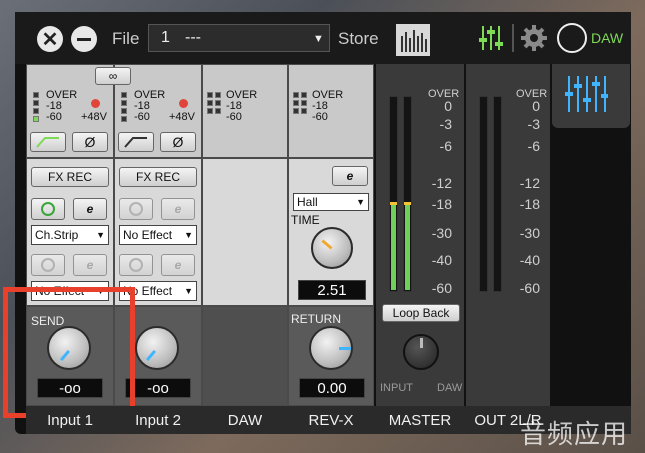  I want to click on out-meter-right, so click(497, 194).